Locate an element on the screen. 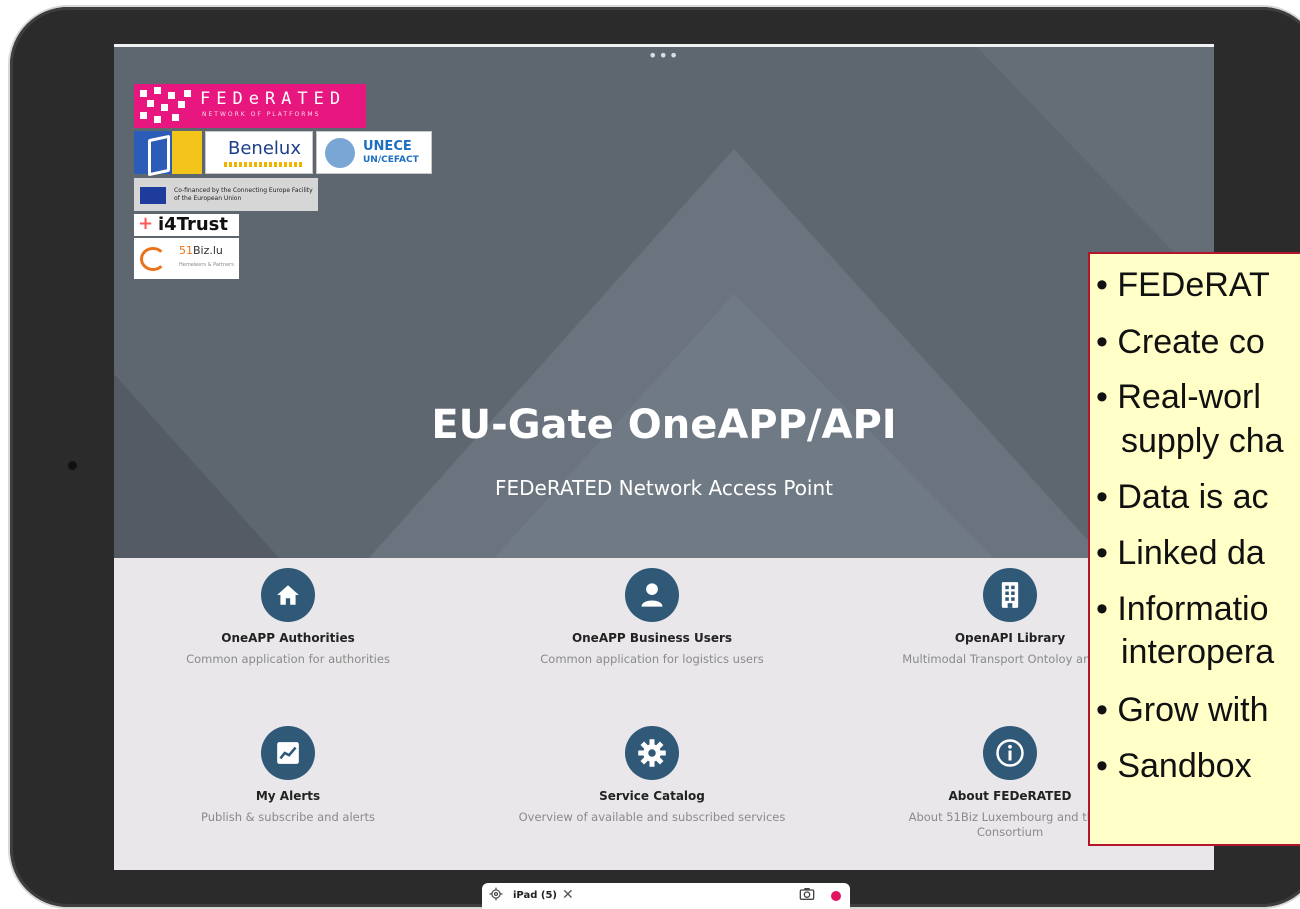 Image resolution: width=1300 pixels, height=909 pixels. unece-logo: UNECE UN/CEFACT is located at coordinates (374, 152).